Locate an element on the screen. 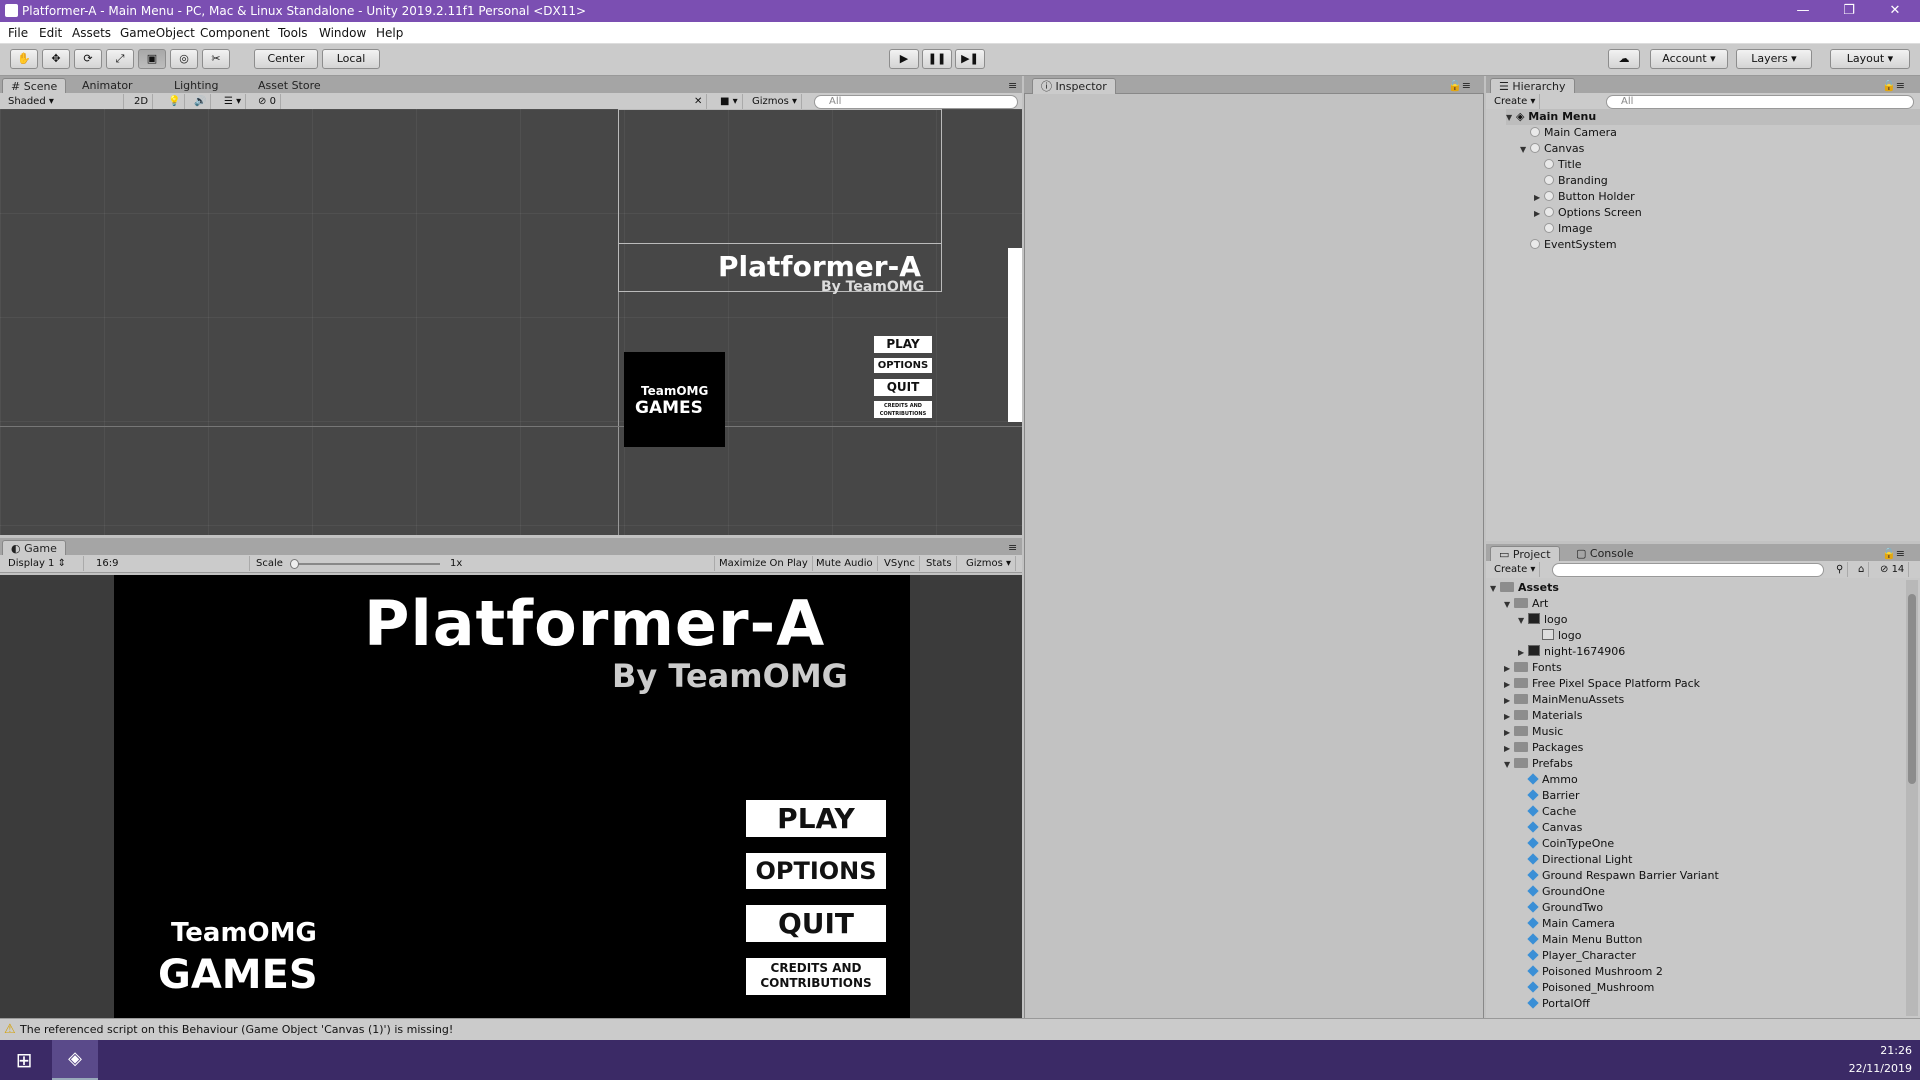  project-item: ▶ Materials is located at coordinates (1543, 716).